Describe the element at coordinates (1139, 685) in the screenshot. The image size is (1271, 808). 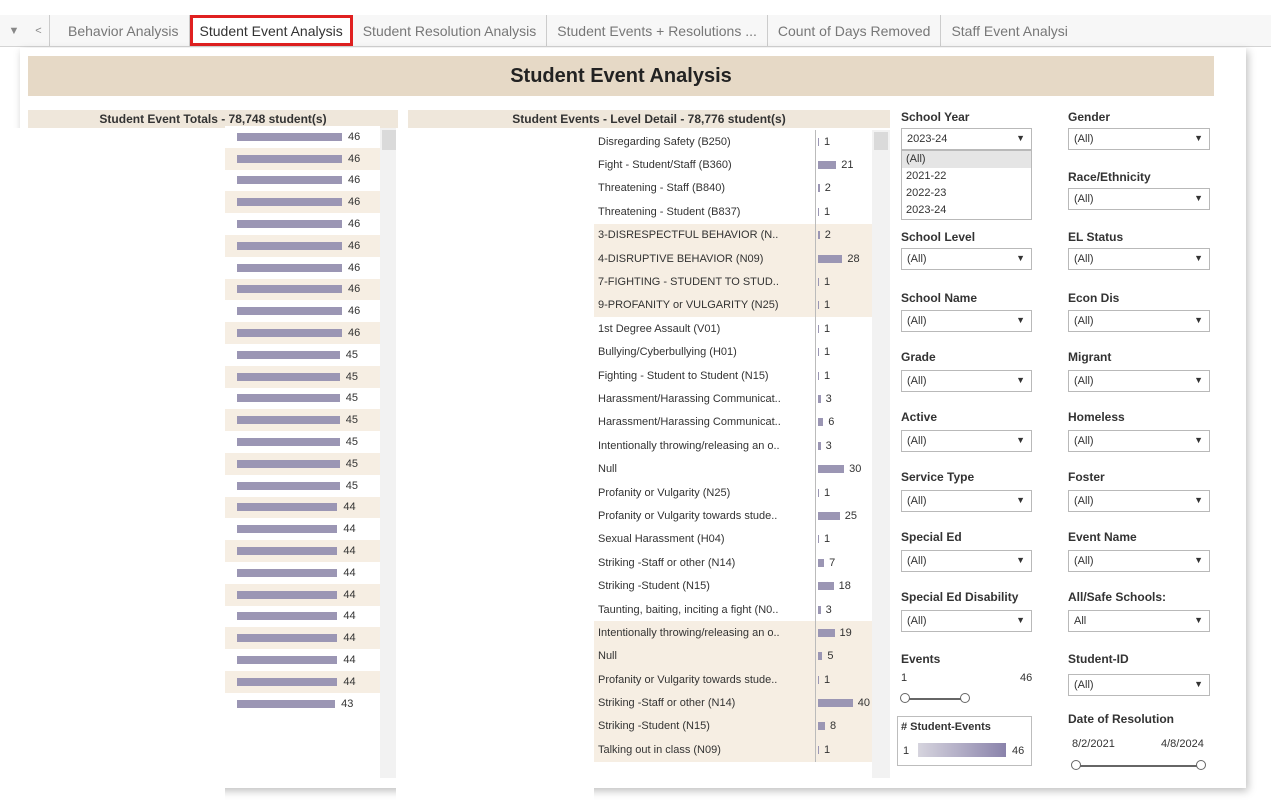
I see `student-id-dropdown: (All) ▼` at that location.